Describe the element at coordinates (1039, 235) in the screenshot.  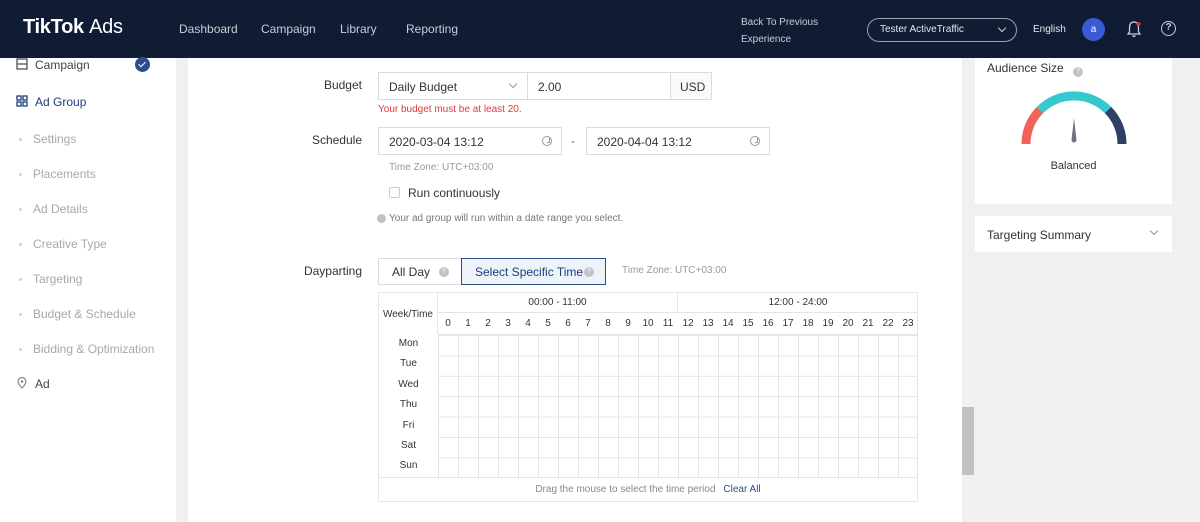
I see `targeting-summary-title: Targeting Summary` at that location.